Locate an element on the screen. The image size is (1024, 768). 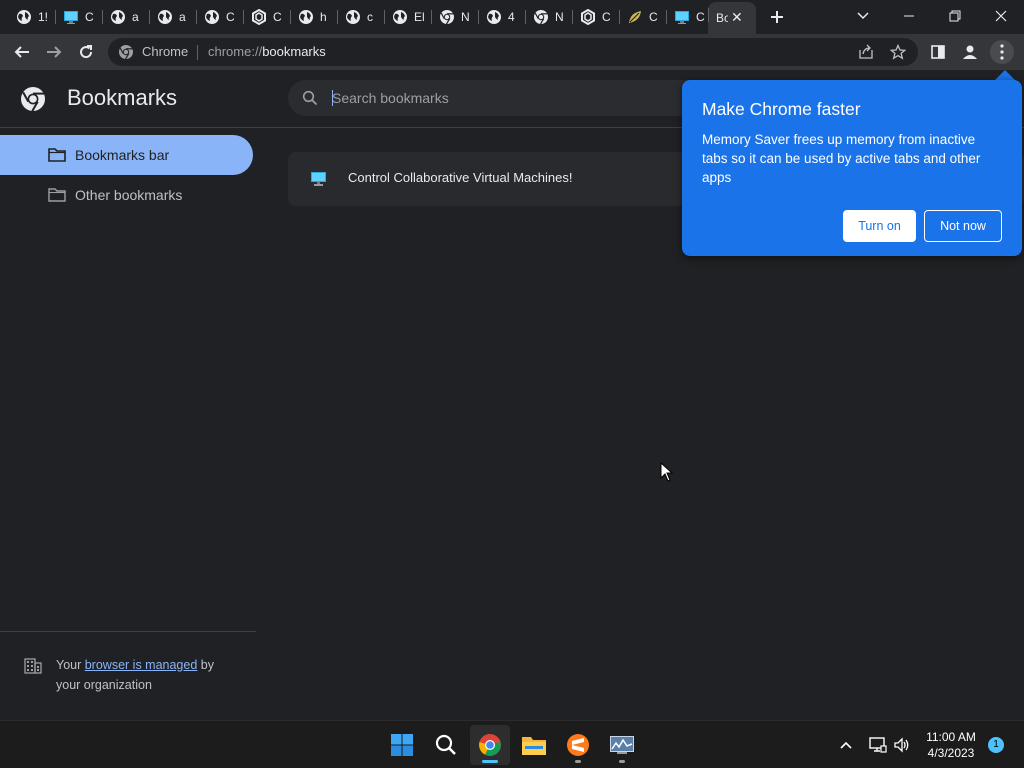
sidebar-item-label: Bookmarks bar is located at coordinates (122, 155).